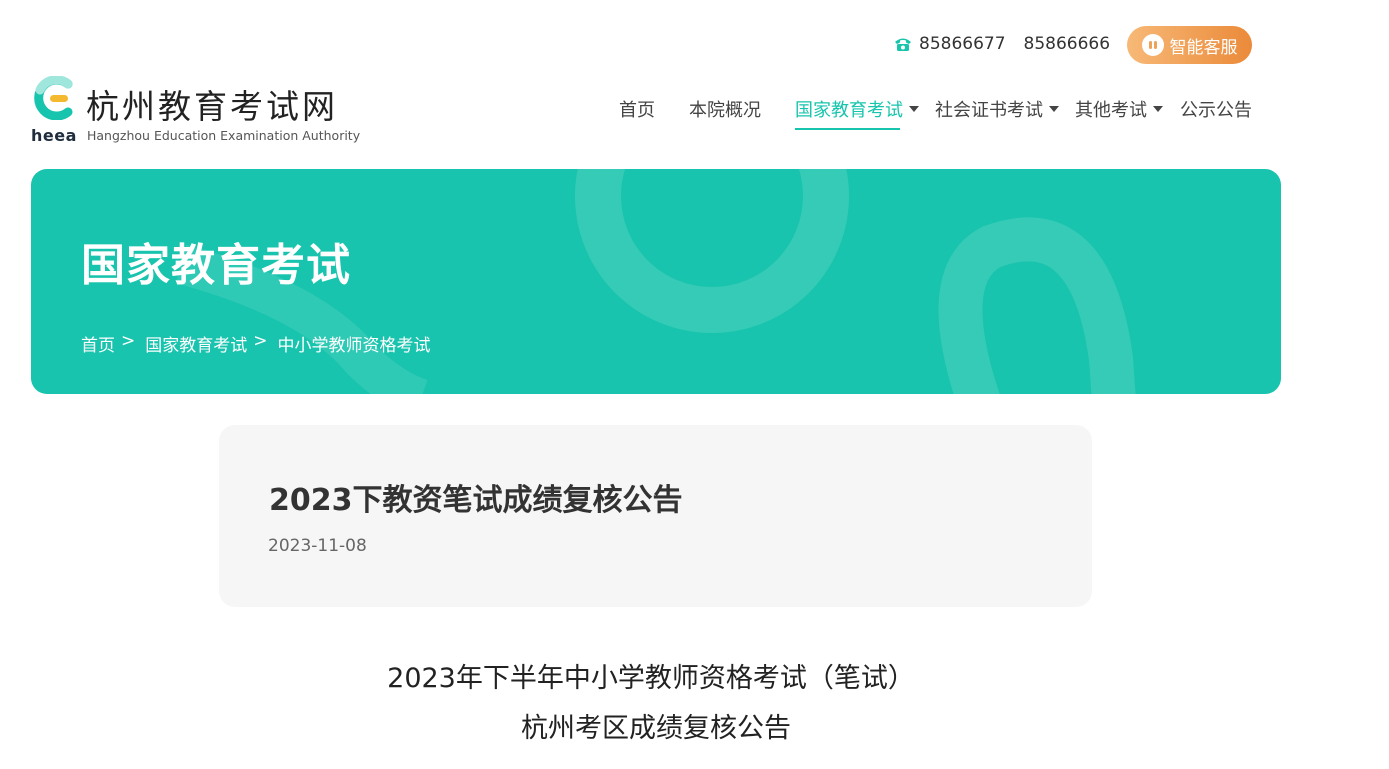  I want to click on article-title: 2023下教资笔试成绩复核公告, so click(476, 500).